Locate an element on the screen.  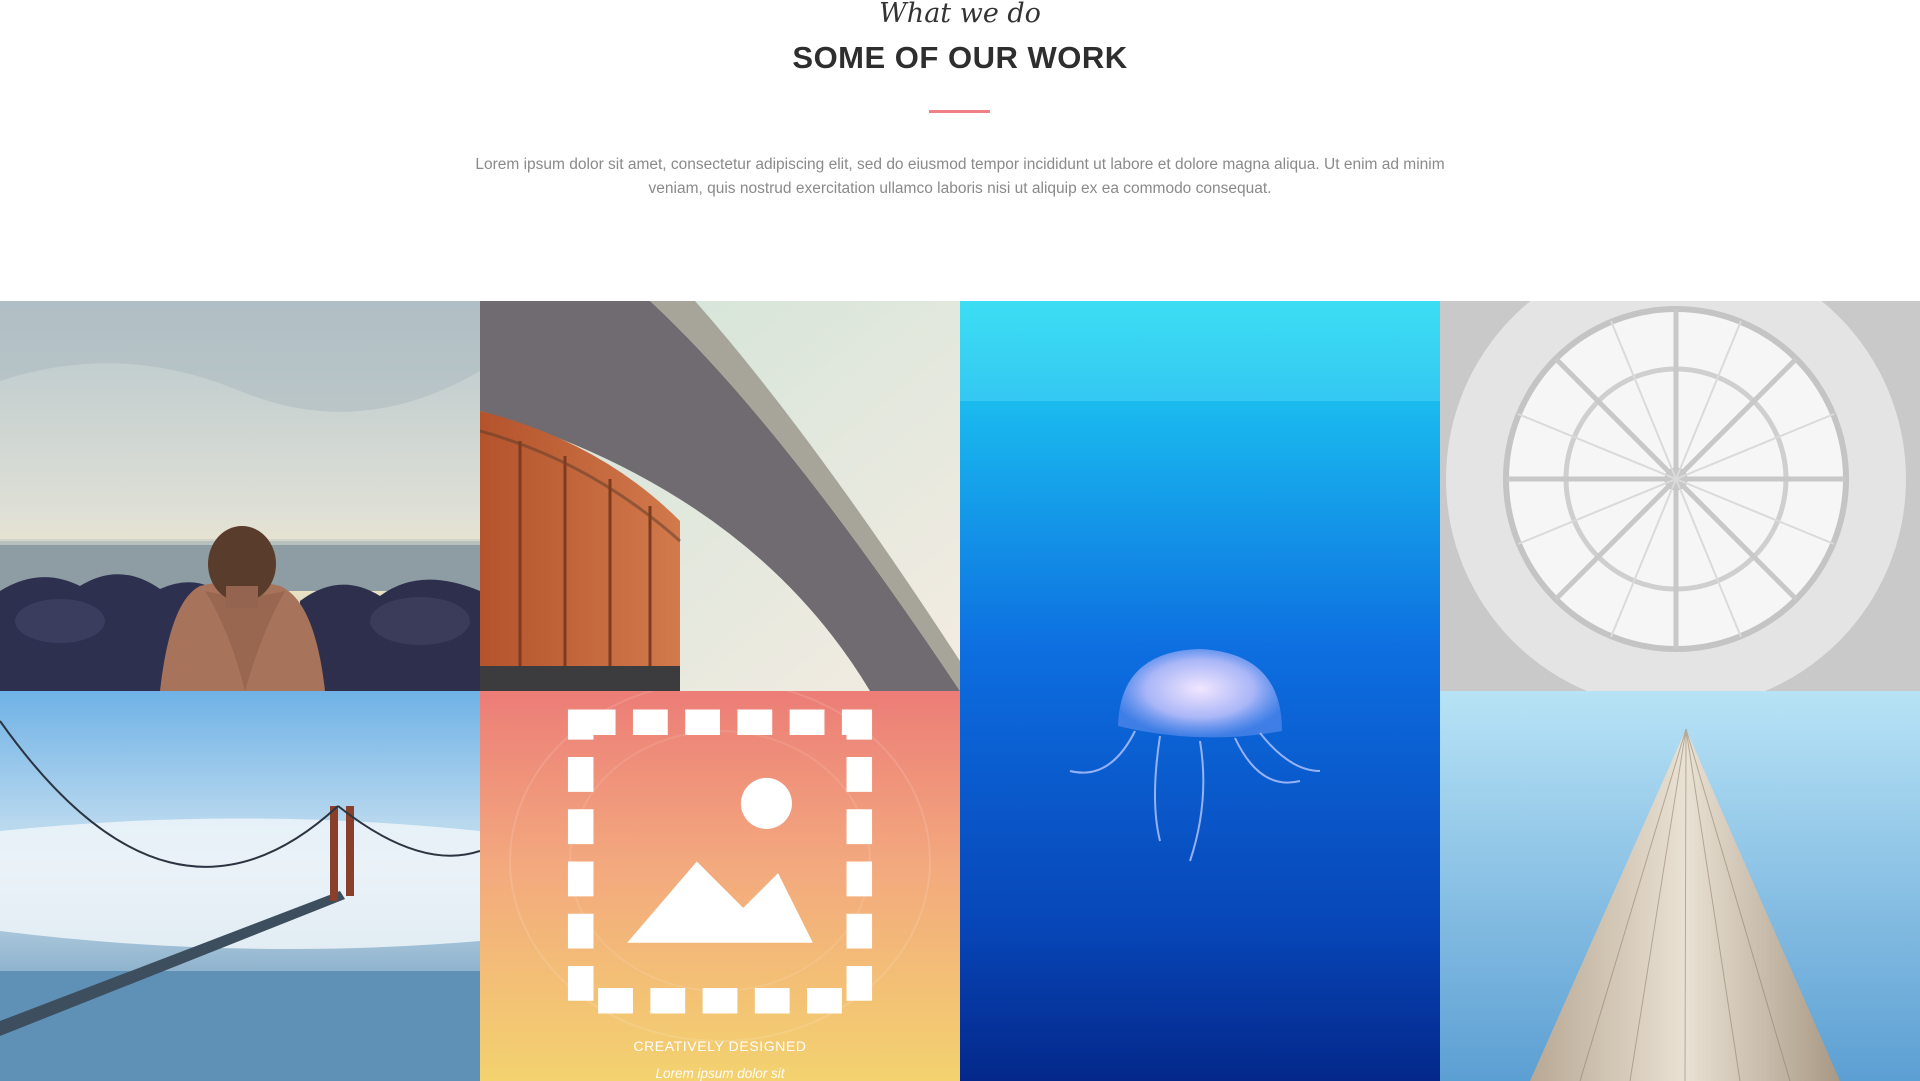
portfolio-item-skyscraper is located at coordinates (1680, 886).